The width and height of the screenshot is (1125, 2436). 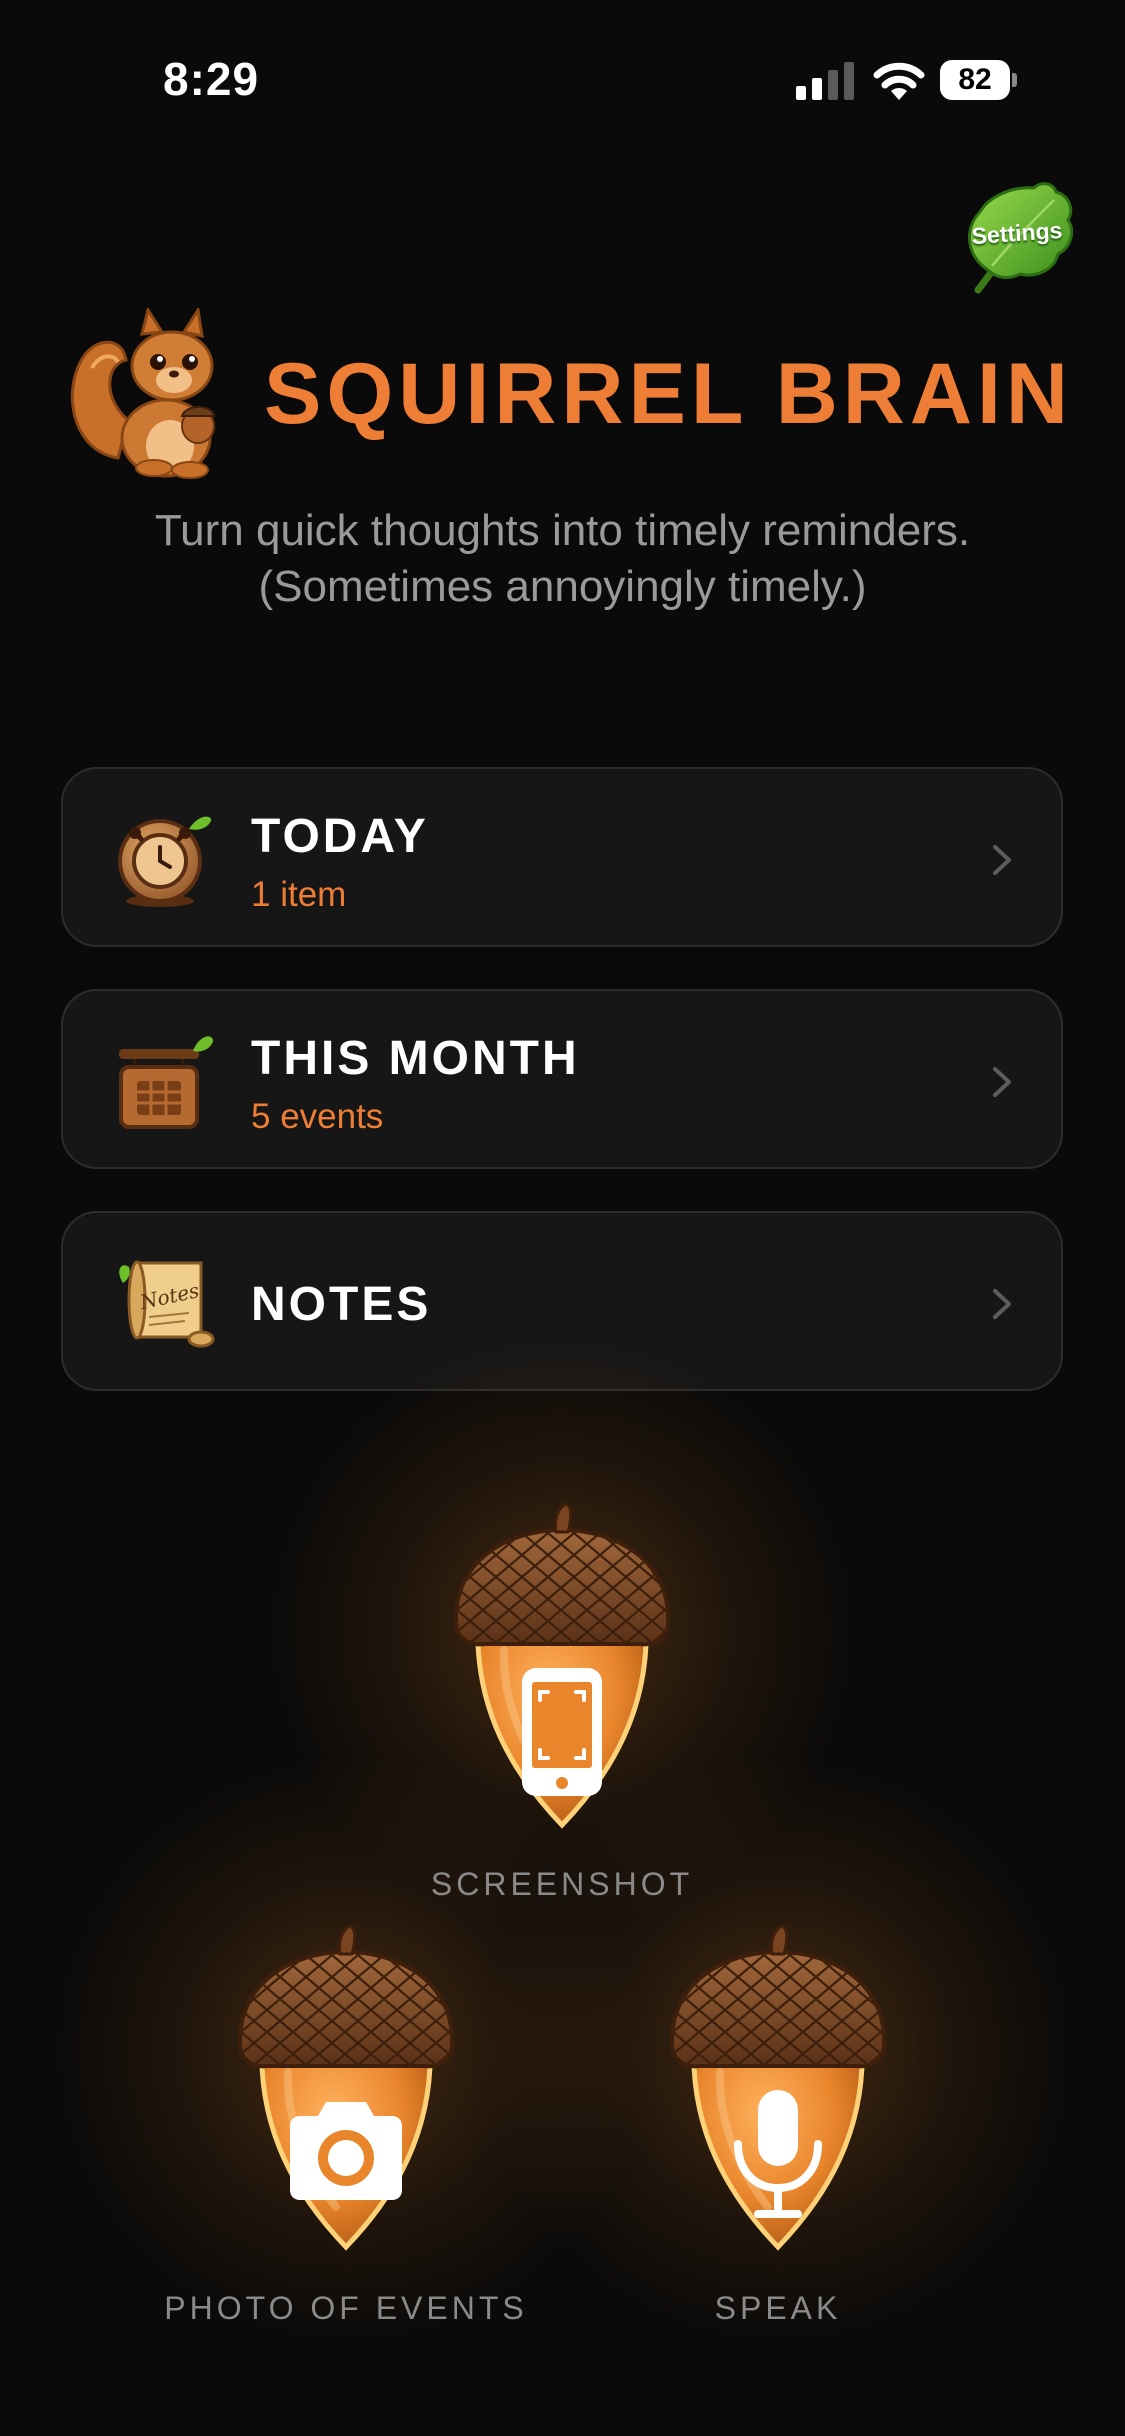 What do you see at coordinates (778, 2308) in the screenshot?
I see `speak-label: SPEAK` at bounding box center [778, 2308].